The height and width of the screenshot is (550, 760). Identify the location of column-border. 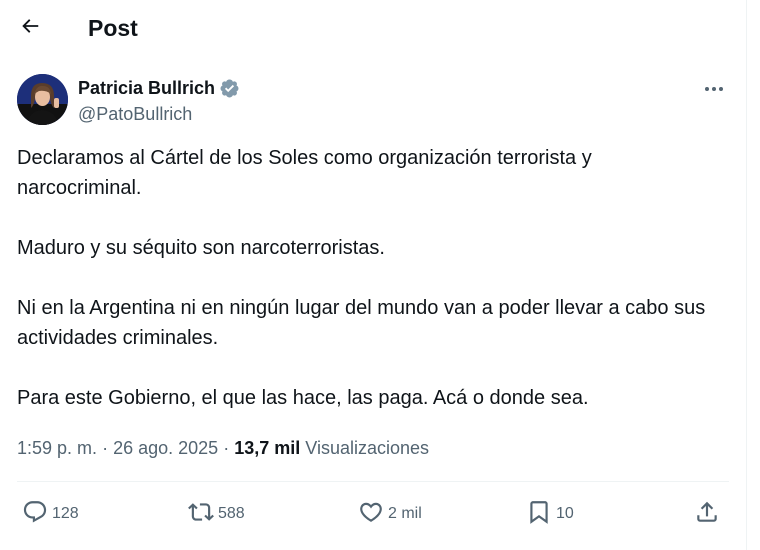
(746, 275).